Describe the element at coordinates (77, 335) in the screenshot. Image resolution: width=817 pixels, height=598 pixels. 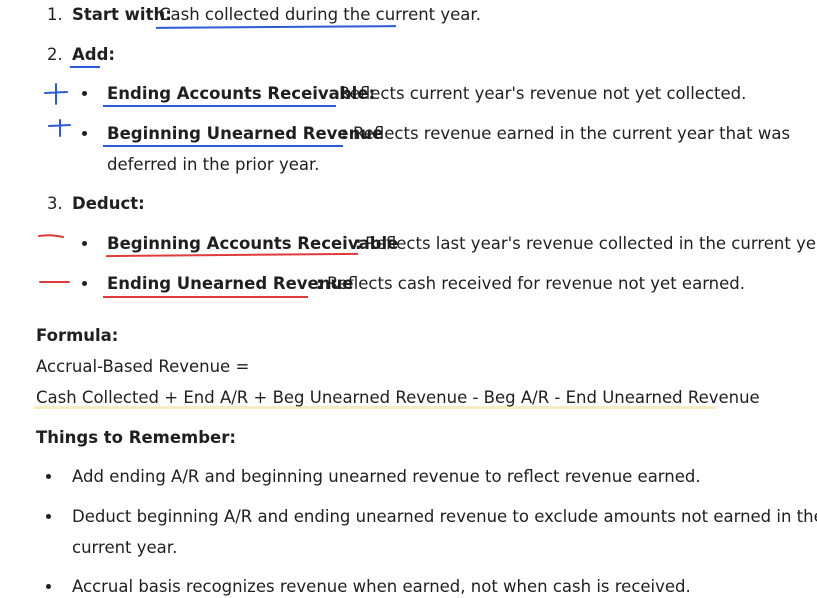
I see `formula-heading: Formula:` at that location.